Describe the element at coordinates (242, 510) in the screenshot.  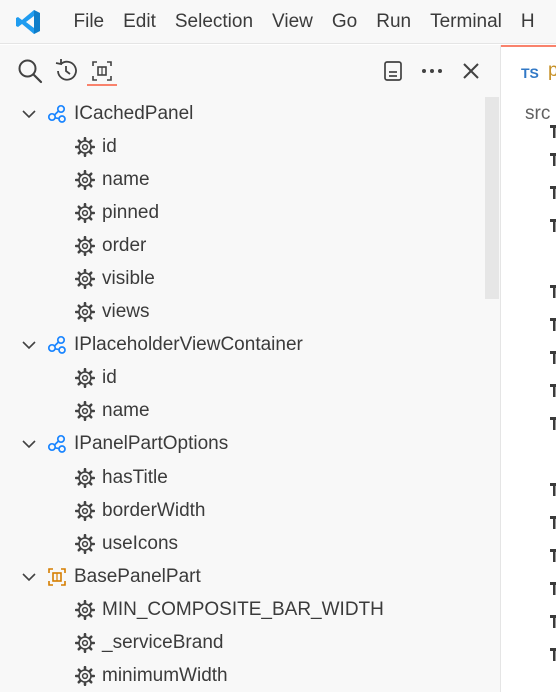
I see `outline-property-borderwidth: borderWidth` at that location.